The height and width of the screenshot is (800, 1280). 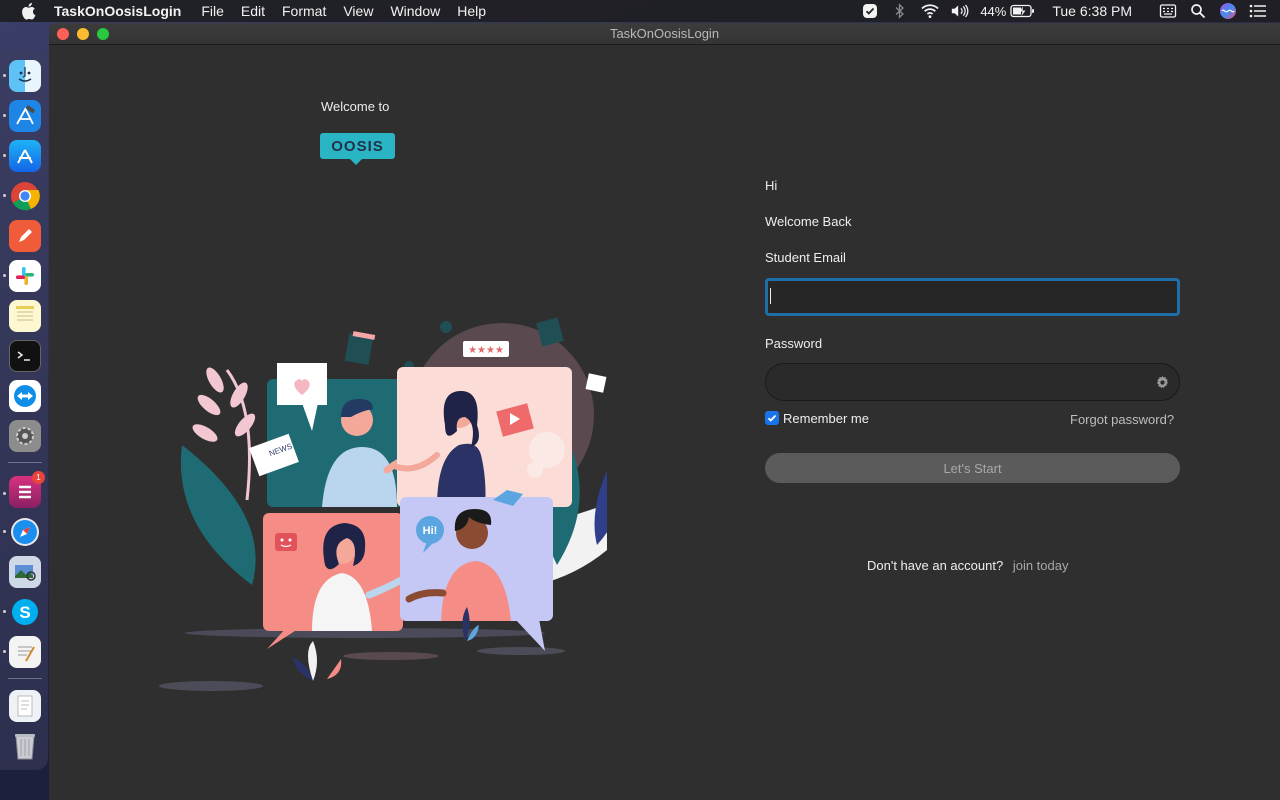 I want to click on lets-start-label: Let's Start, so click(x=972, y=468).